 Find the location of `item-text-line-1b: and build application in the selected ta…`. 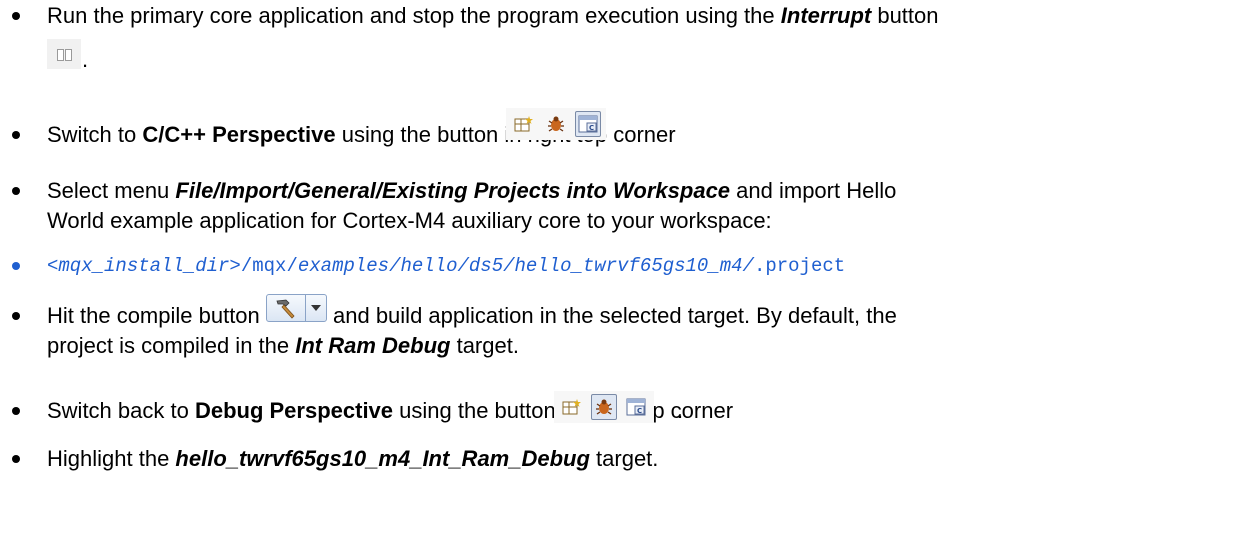

item-text-line-1b: and build application in the selected ta… is located at coordinates (615, 315).